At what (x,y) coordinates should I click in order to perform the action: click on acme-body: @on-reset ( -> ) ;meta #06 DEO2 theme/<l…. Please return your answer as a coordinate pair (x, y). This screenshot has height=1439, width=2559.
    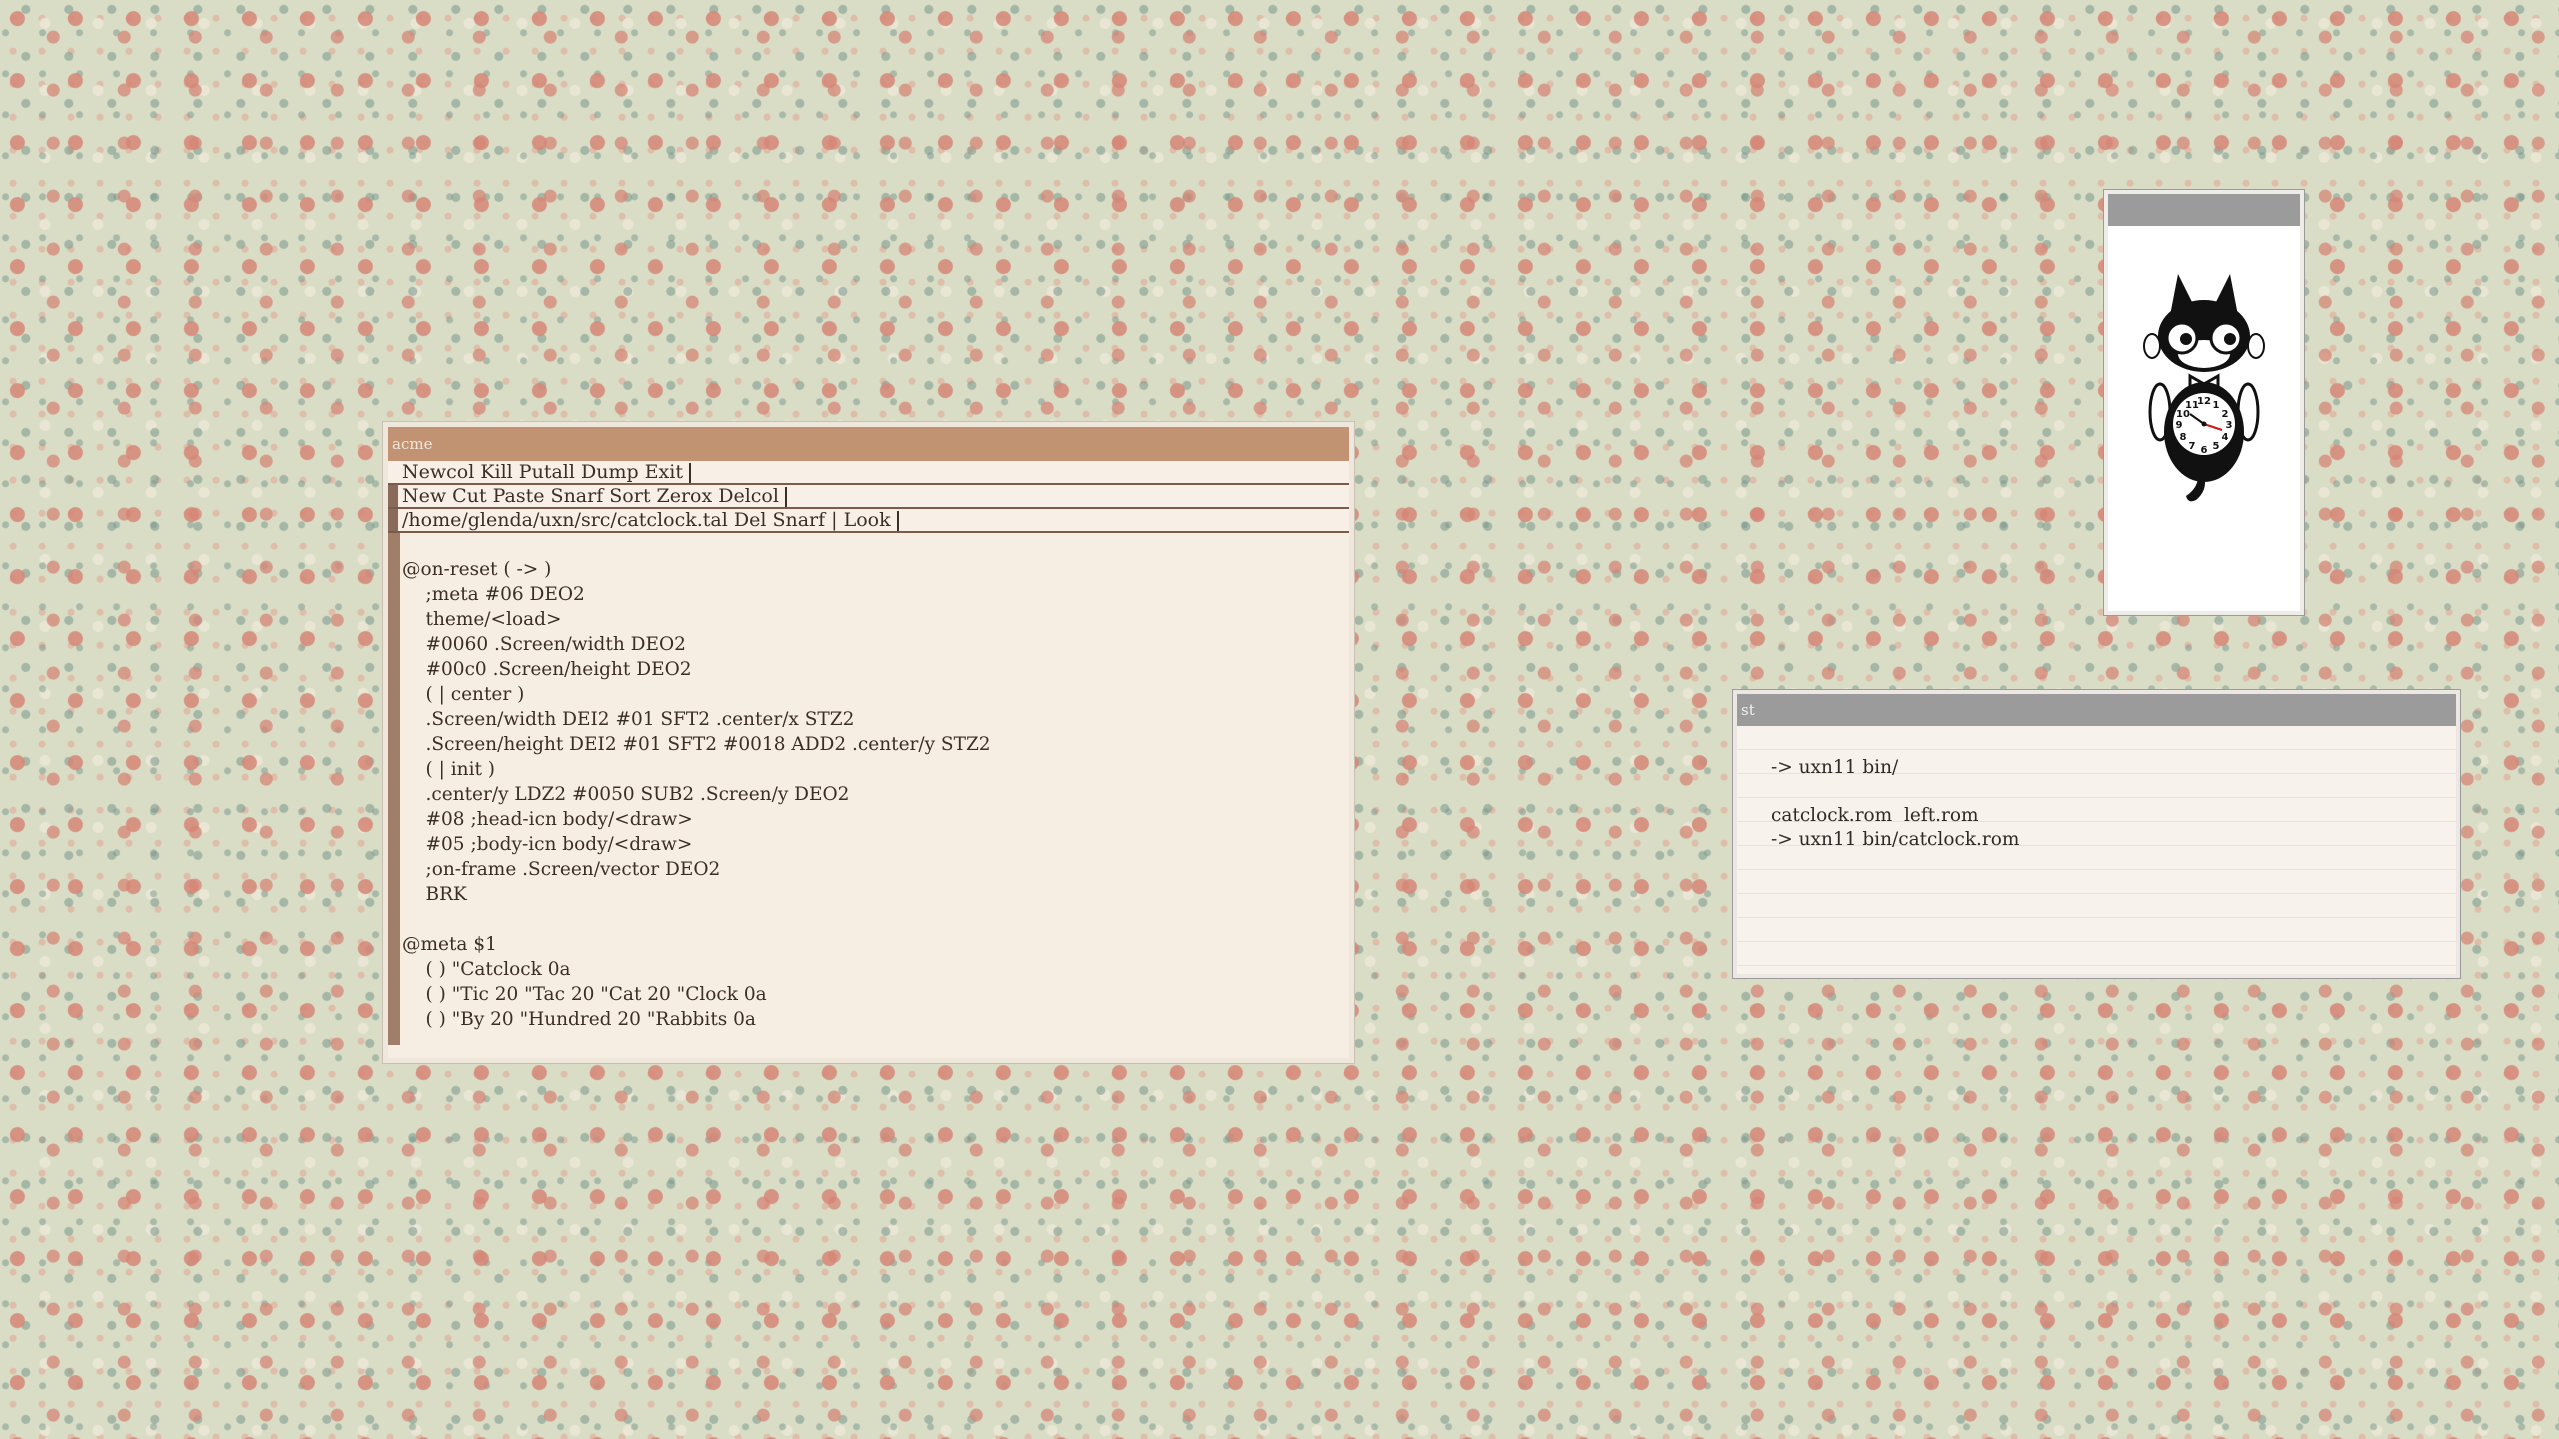
    Looking at the image, I should click on (868, 789).